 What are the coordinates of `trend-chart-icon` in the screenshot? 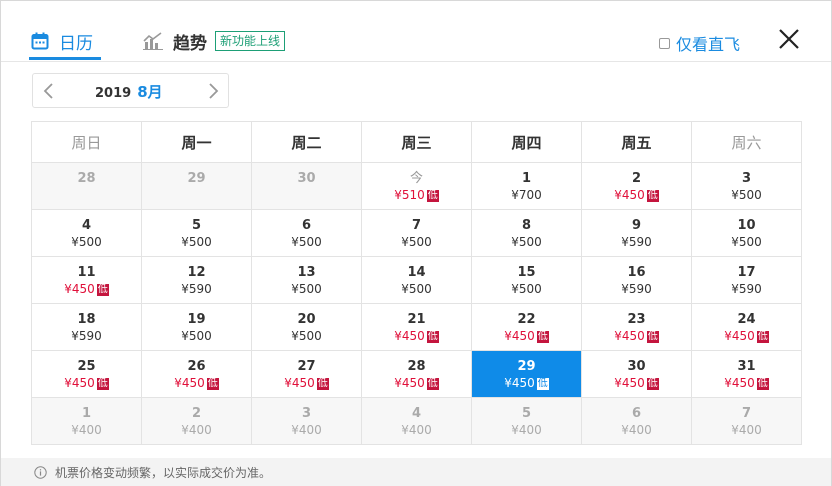 It's located at (153, 41).